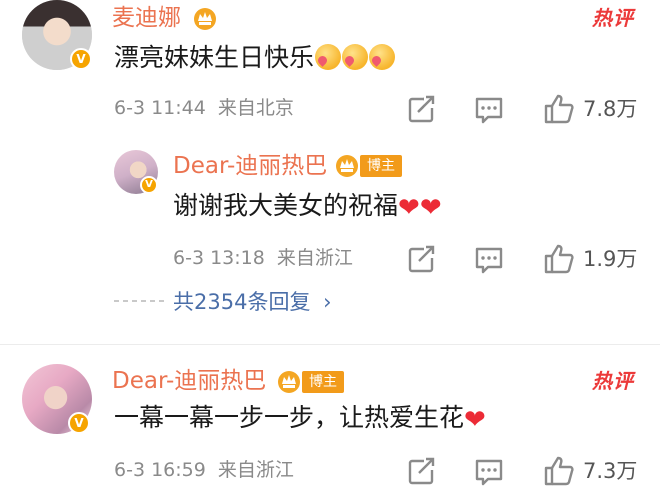 The width and height of the screenshot is (660, 489). What do you see at coordinates (160, 470) in the screenshot?
I see `comment-time: 6-3 16:59` at bounding box center [160, 470].